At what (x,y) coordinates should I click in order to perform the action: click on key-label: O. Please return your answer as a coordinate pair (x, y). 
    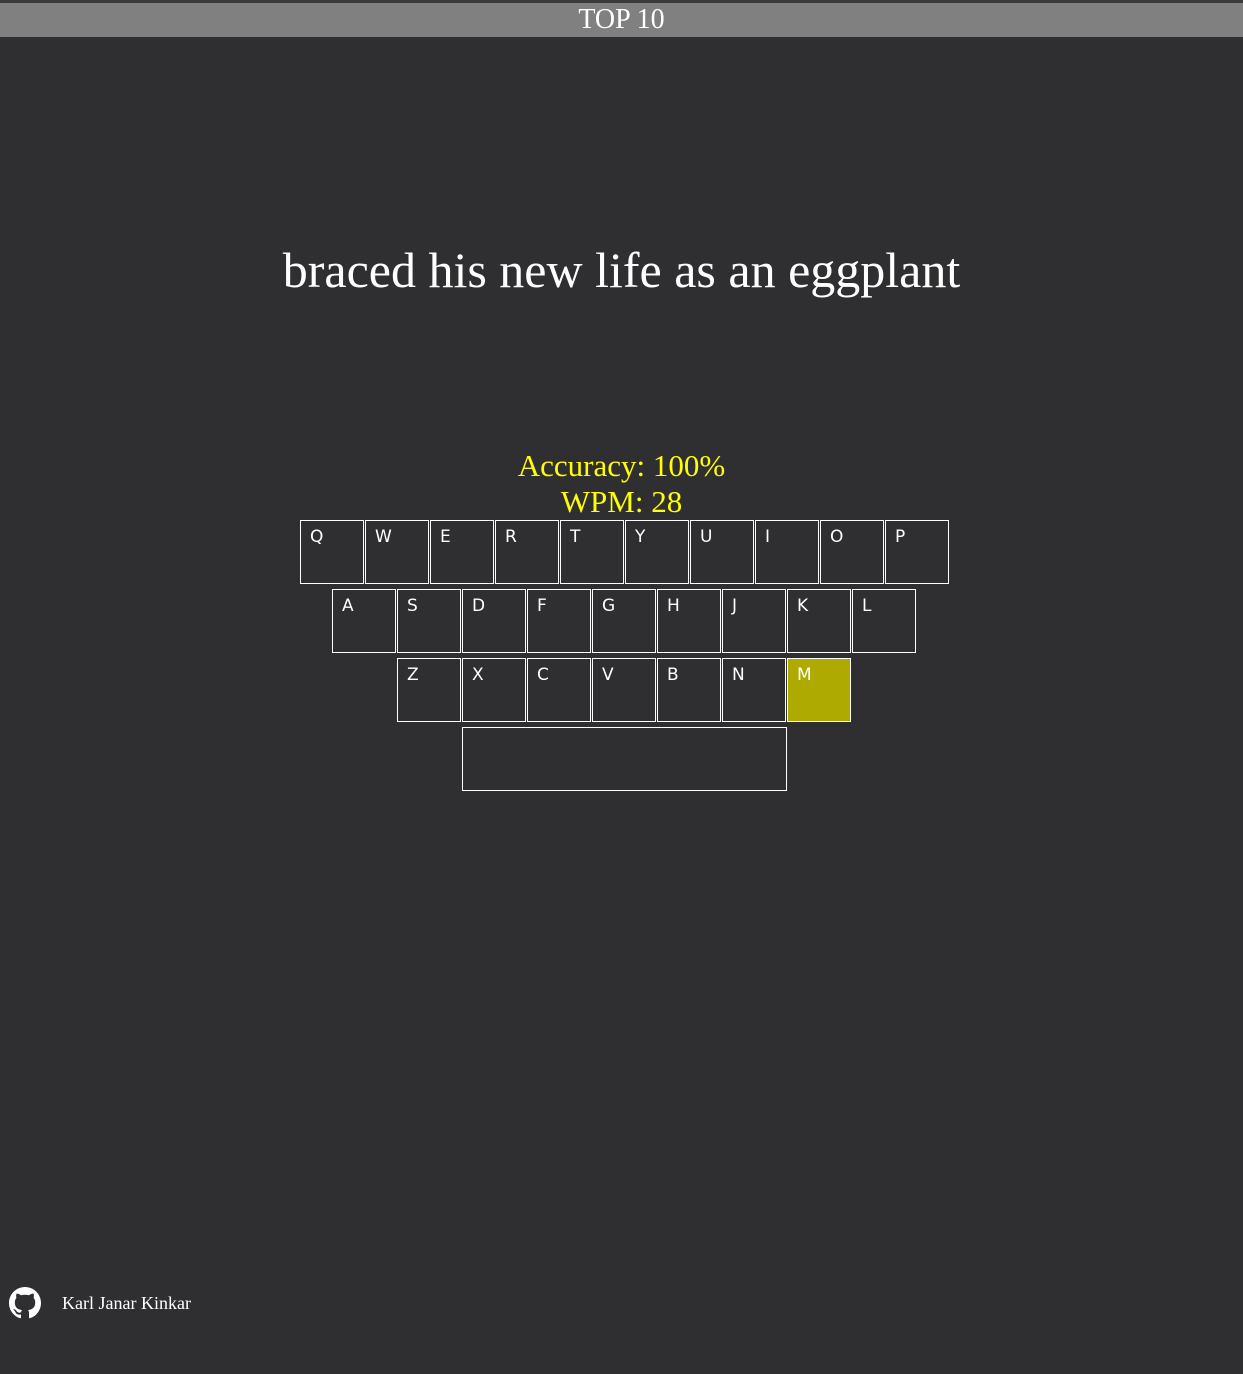
    Looking at the image, I should click on (837, 537).